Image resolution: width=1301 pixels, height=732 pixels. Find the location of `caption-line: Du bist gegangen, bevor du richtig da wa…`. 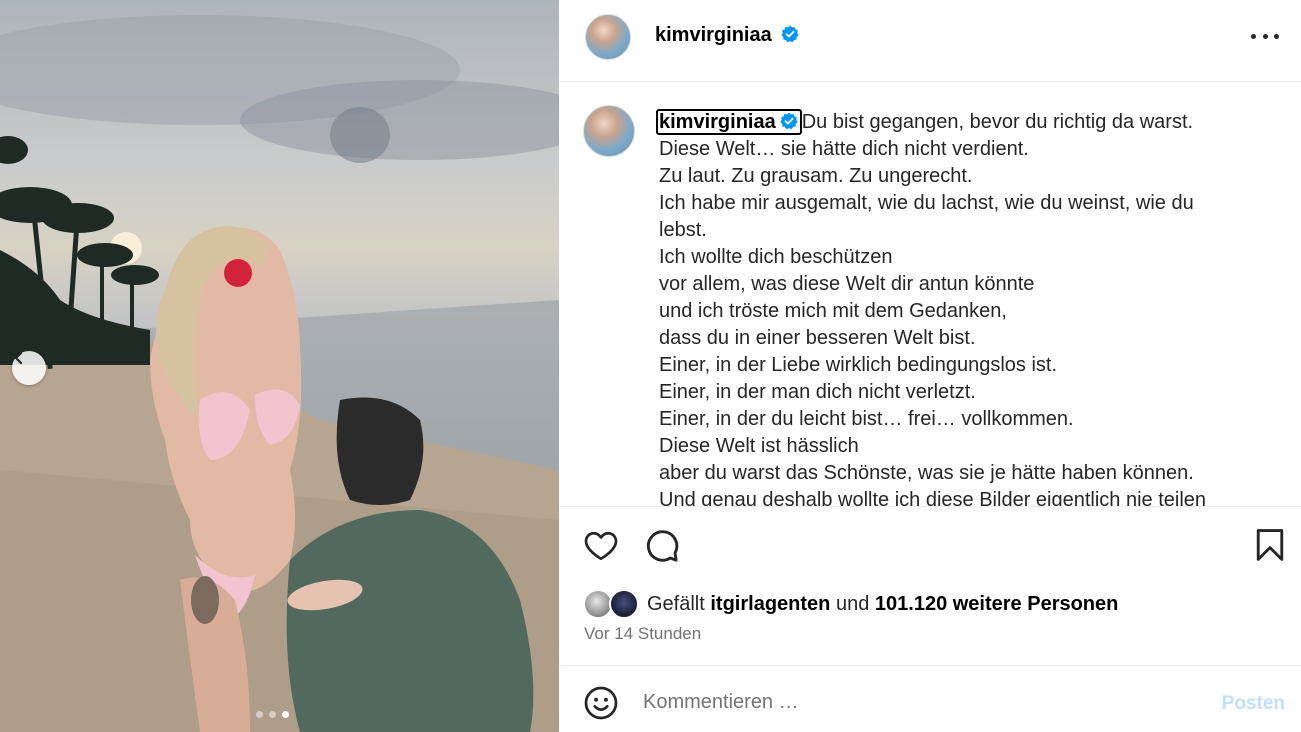

caption-line: Du bist gegangen, bevor du richtig da wa… is located at coordinates (997, 122).